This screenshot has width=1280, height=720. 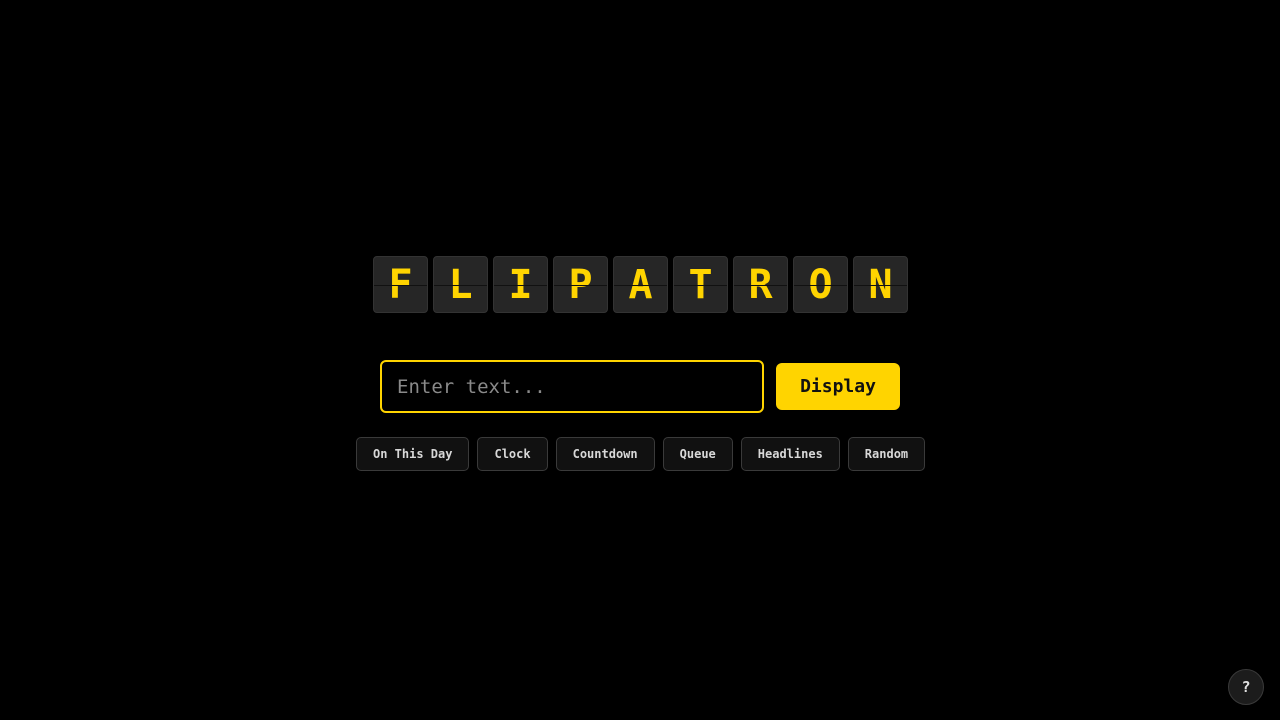 What do you see at coordinates (880, 284) in the screenshot?
I see `flap-tile: N` at bounding box center [880, 284].